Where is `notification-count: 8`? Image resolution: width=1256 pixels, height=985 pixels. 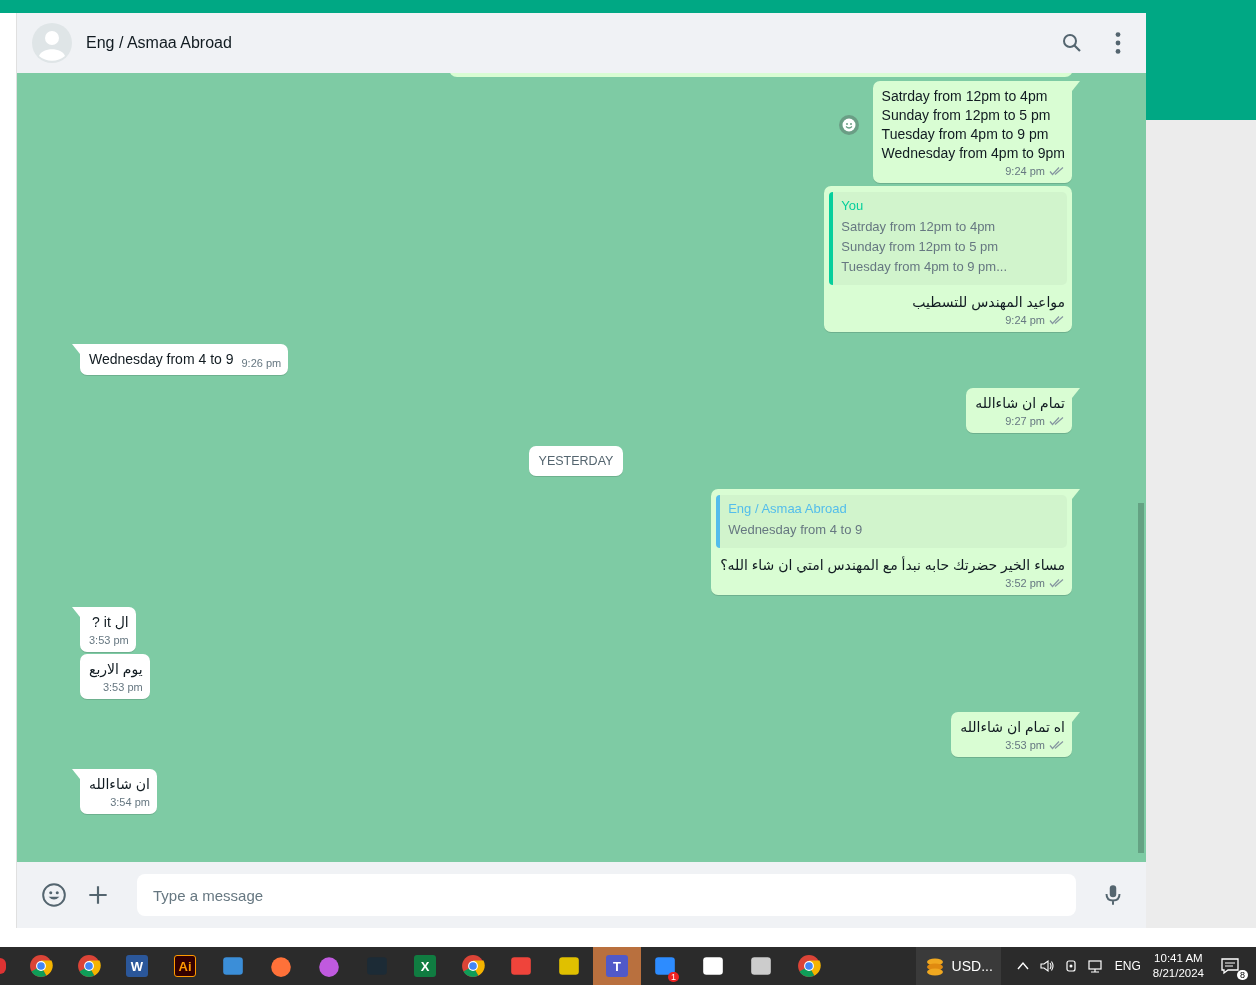 notification-count: 8 is located at coordinates (1242, 975).